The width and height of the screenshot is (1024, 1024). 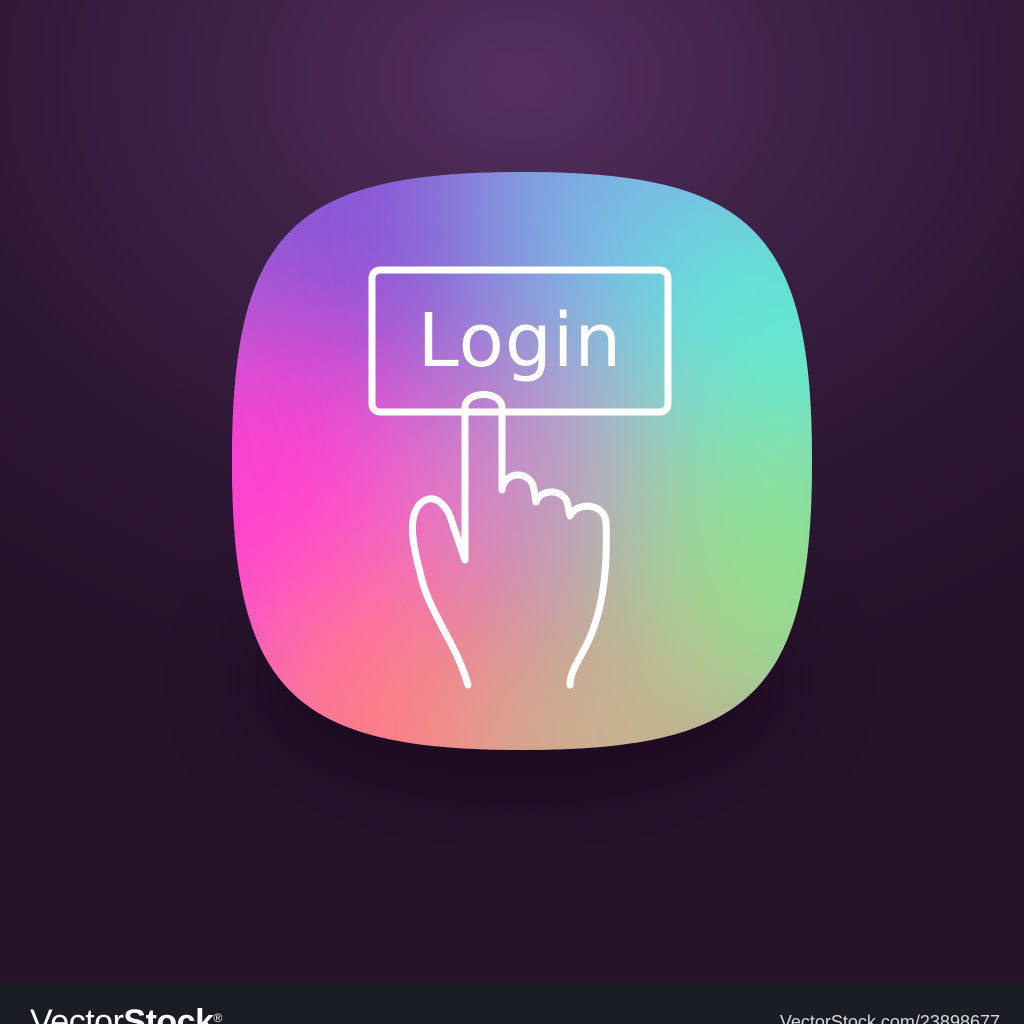 I want to click on watermark-footer: VectorStock® VectorStock.com/23898677, so click(x=512, y=1003).